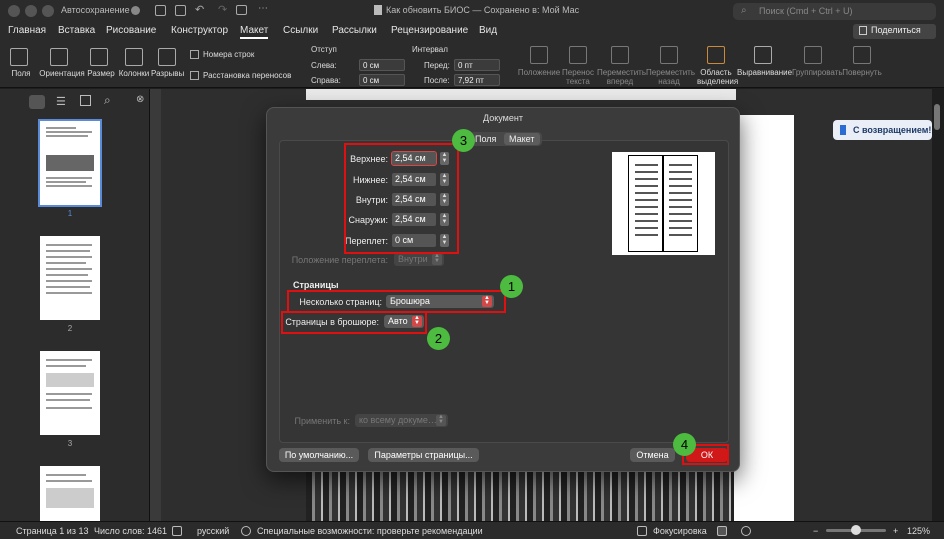 This screenshot has height=539, width=944. What do you see at coordinates (680, 531) in the screenshot?
I see `focus-mode: Фокусировка` at bounding box center [680, 531].